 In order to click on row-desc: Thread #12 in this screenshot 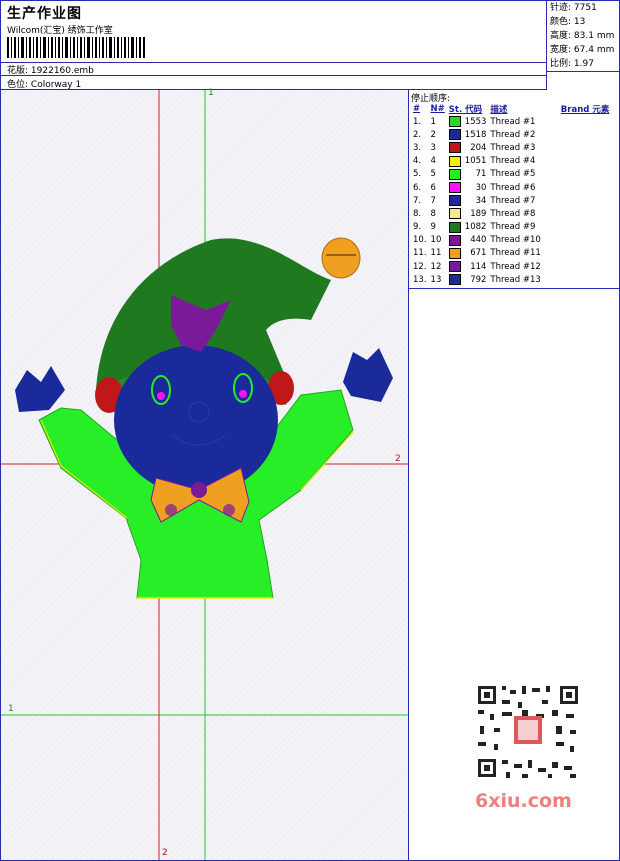, I will do `click(515, 266)`.